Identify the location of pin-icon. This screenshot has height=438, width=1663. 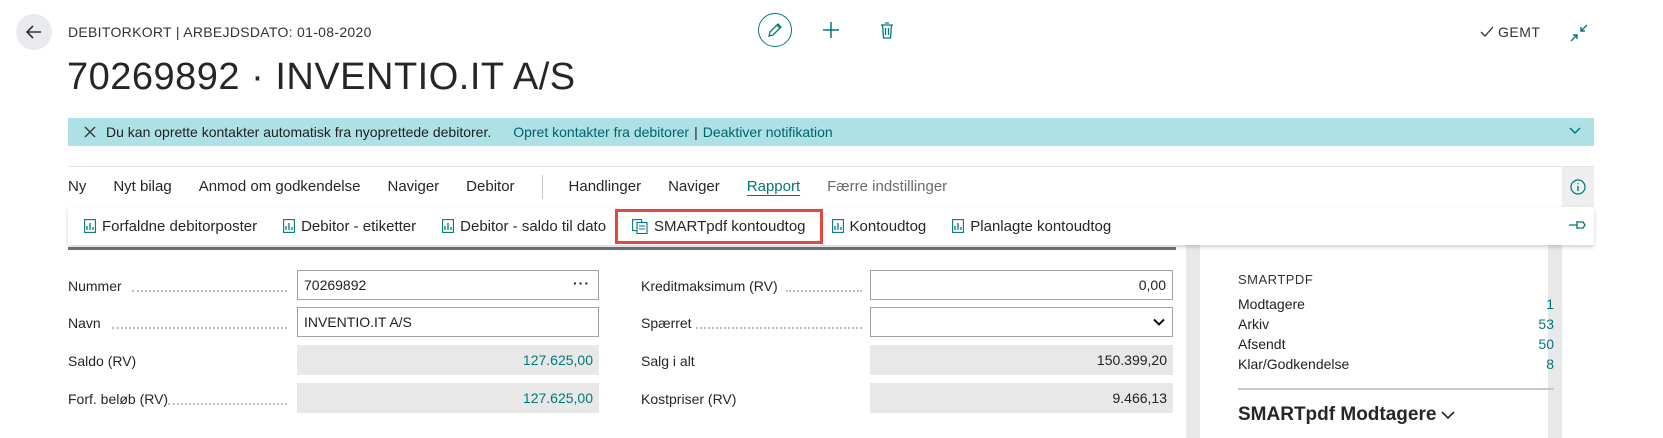
(1577, 227).